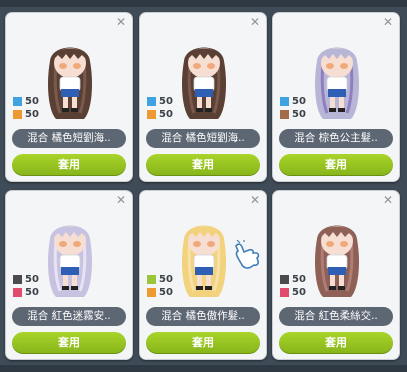 The width and height of the screenshot is (407, 372). I want to click on hair-card: ✕ 50 50 混合 棕色公主髮.. 套用, so click(336, 97).